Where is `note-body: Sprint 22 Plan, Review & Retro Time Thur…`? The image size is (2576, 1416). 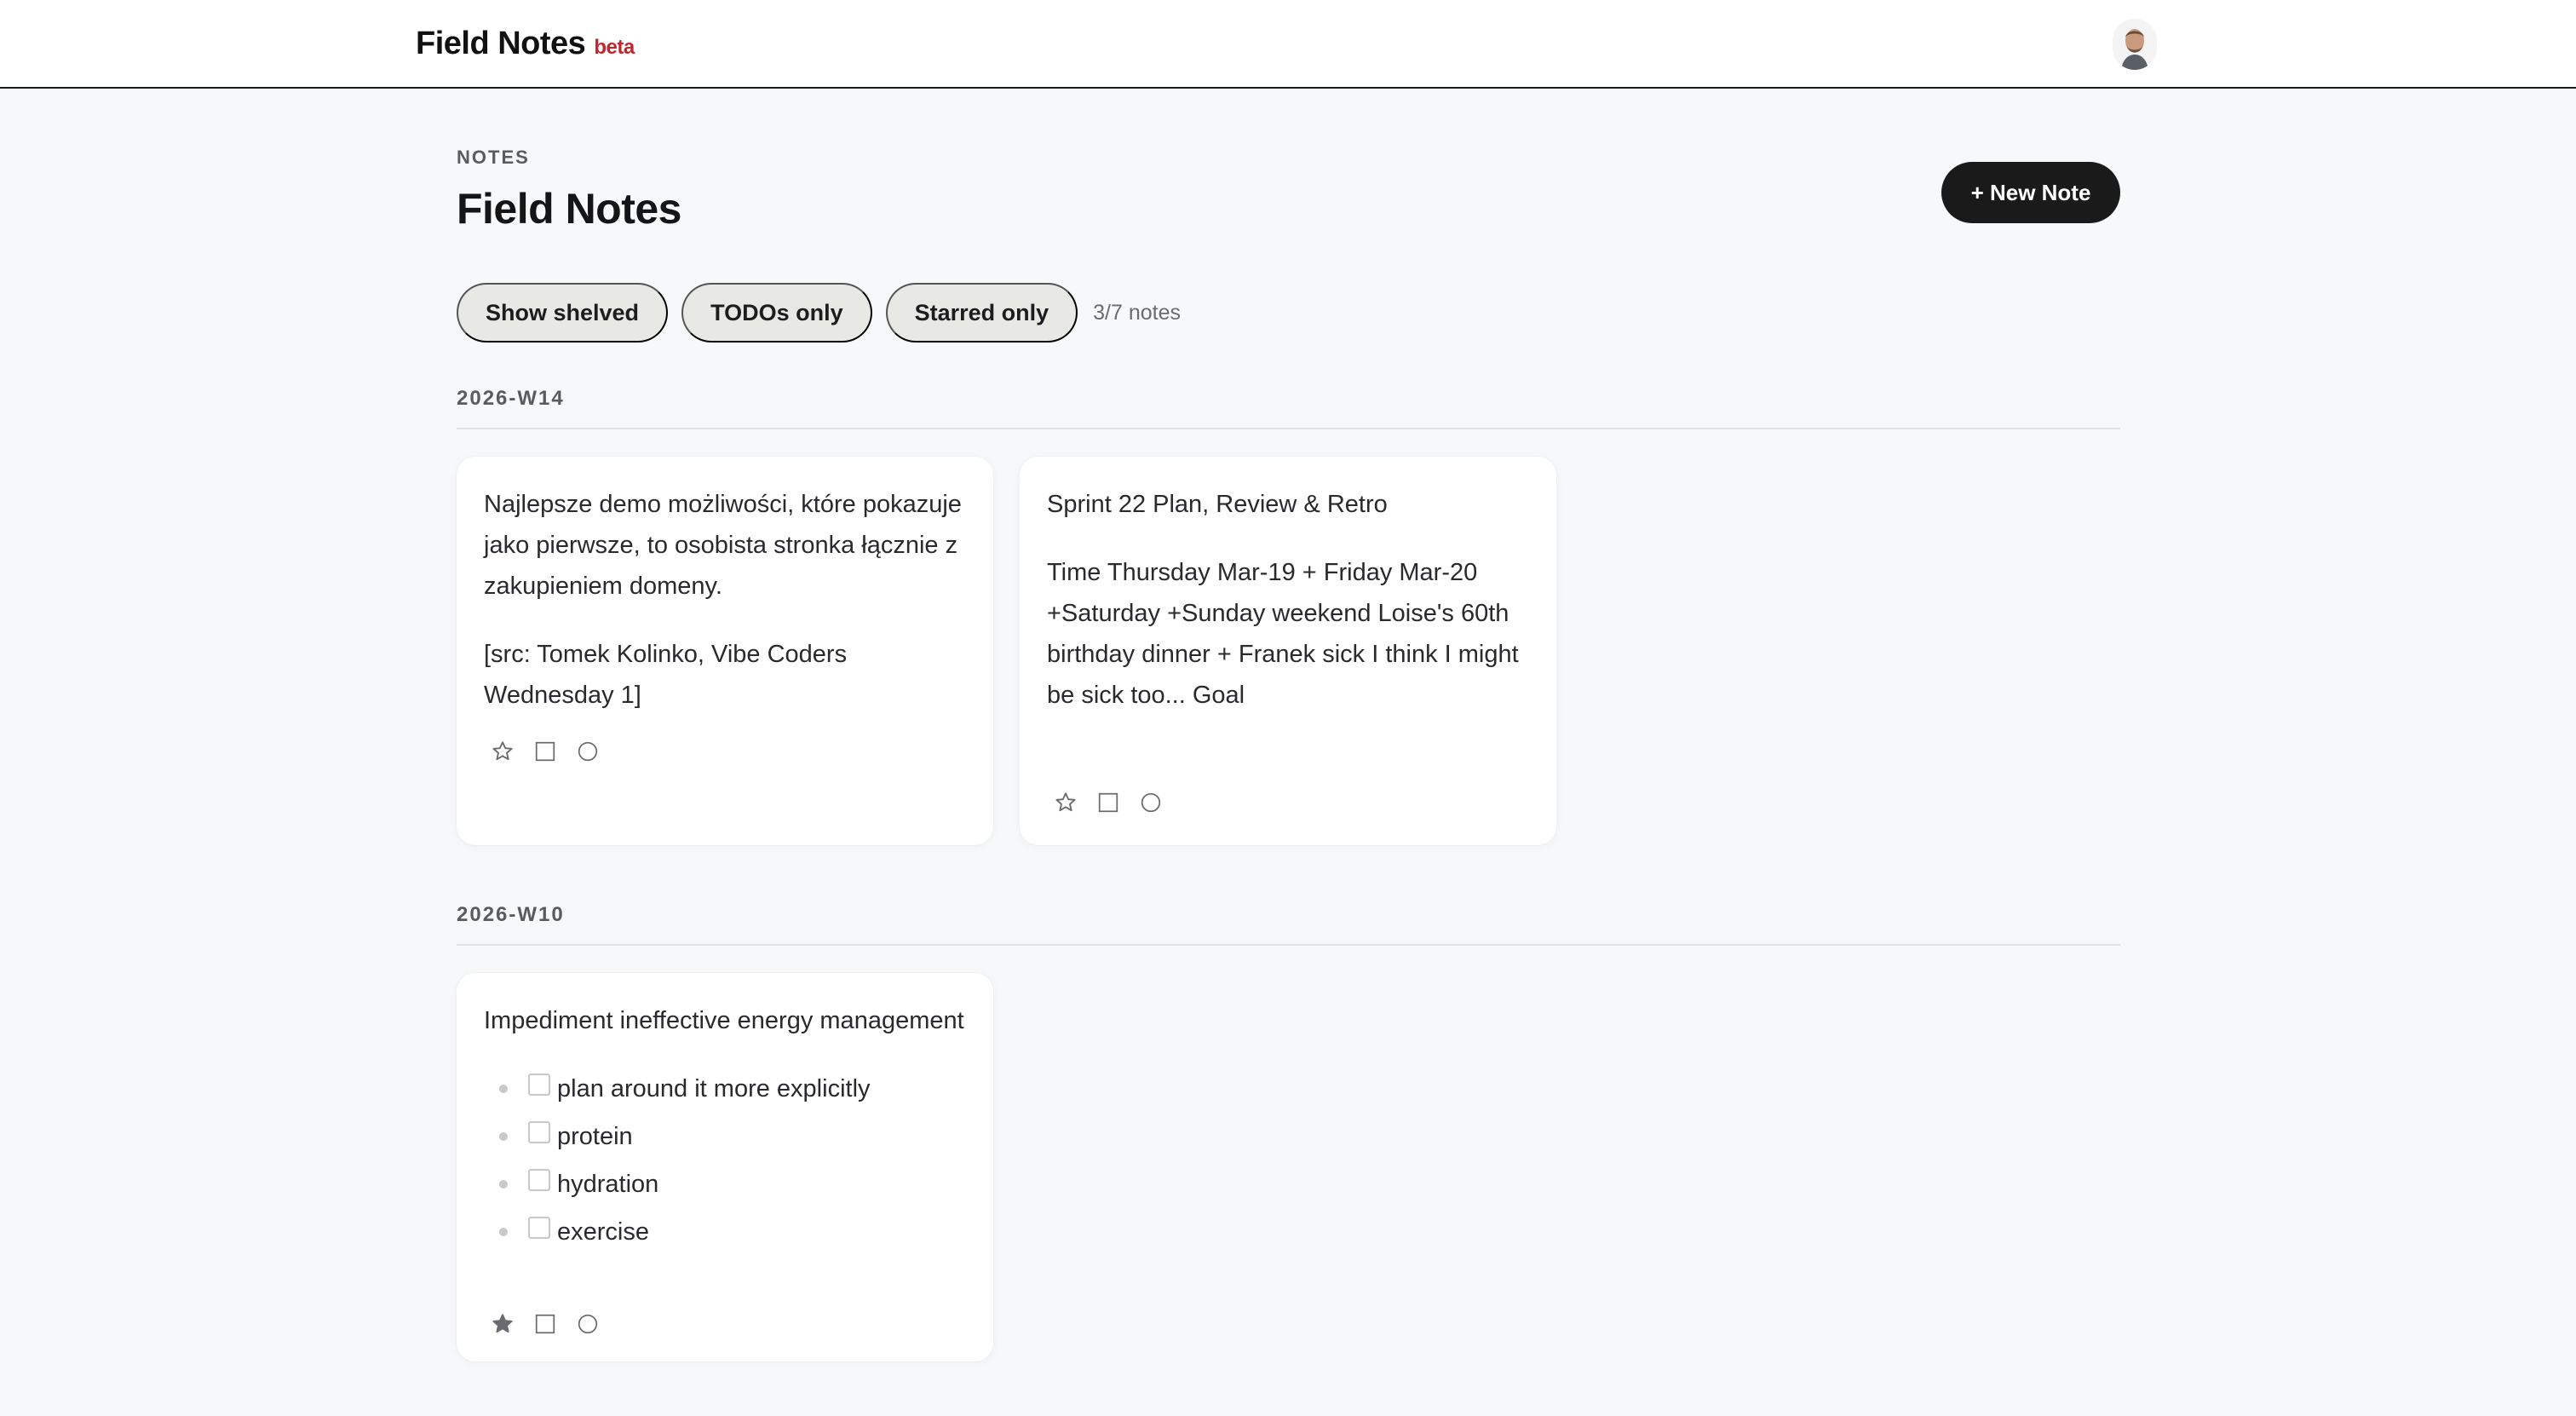 note-body: Sprint 22 Plan, Review & Retro Time Thur… is located at coordinates (1288, 631).